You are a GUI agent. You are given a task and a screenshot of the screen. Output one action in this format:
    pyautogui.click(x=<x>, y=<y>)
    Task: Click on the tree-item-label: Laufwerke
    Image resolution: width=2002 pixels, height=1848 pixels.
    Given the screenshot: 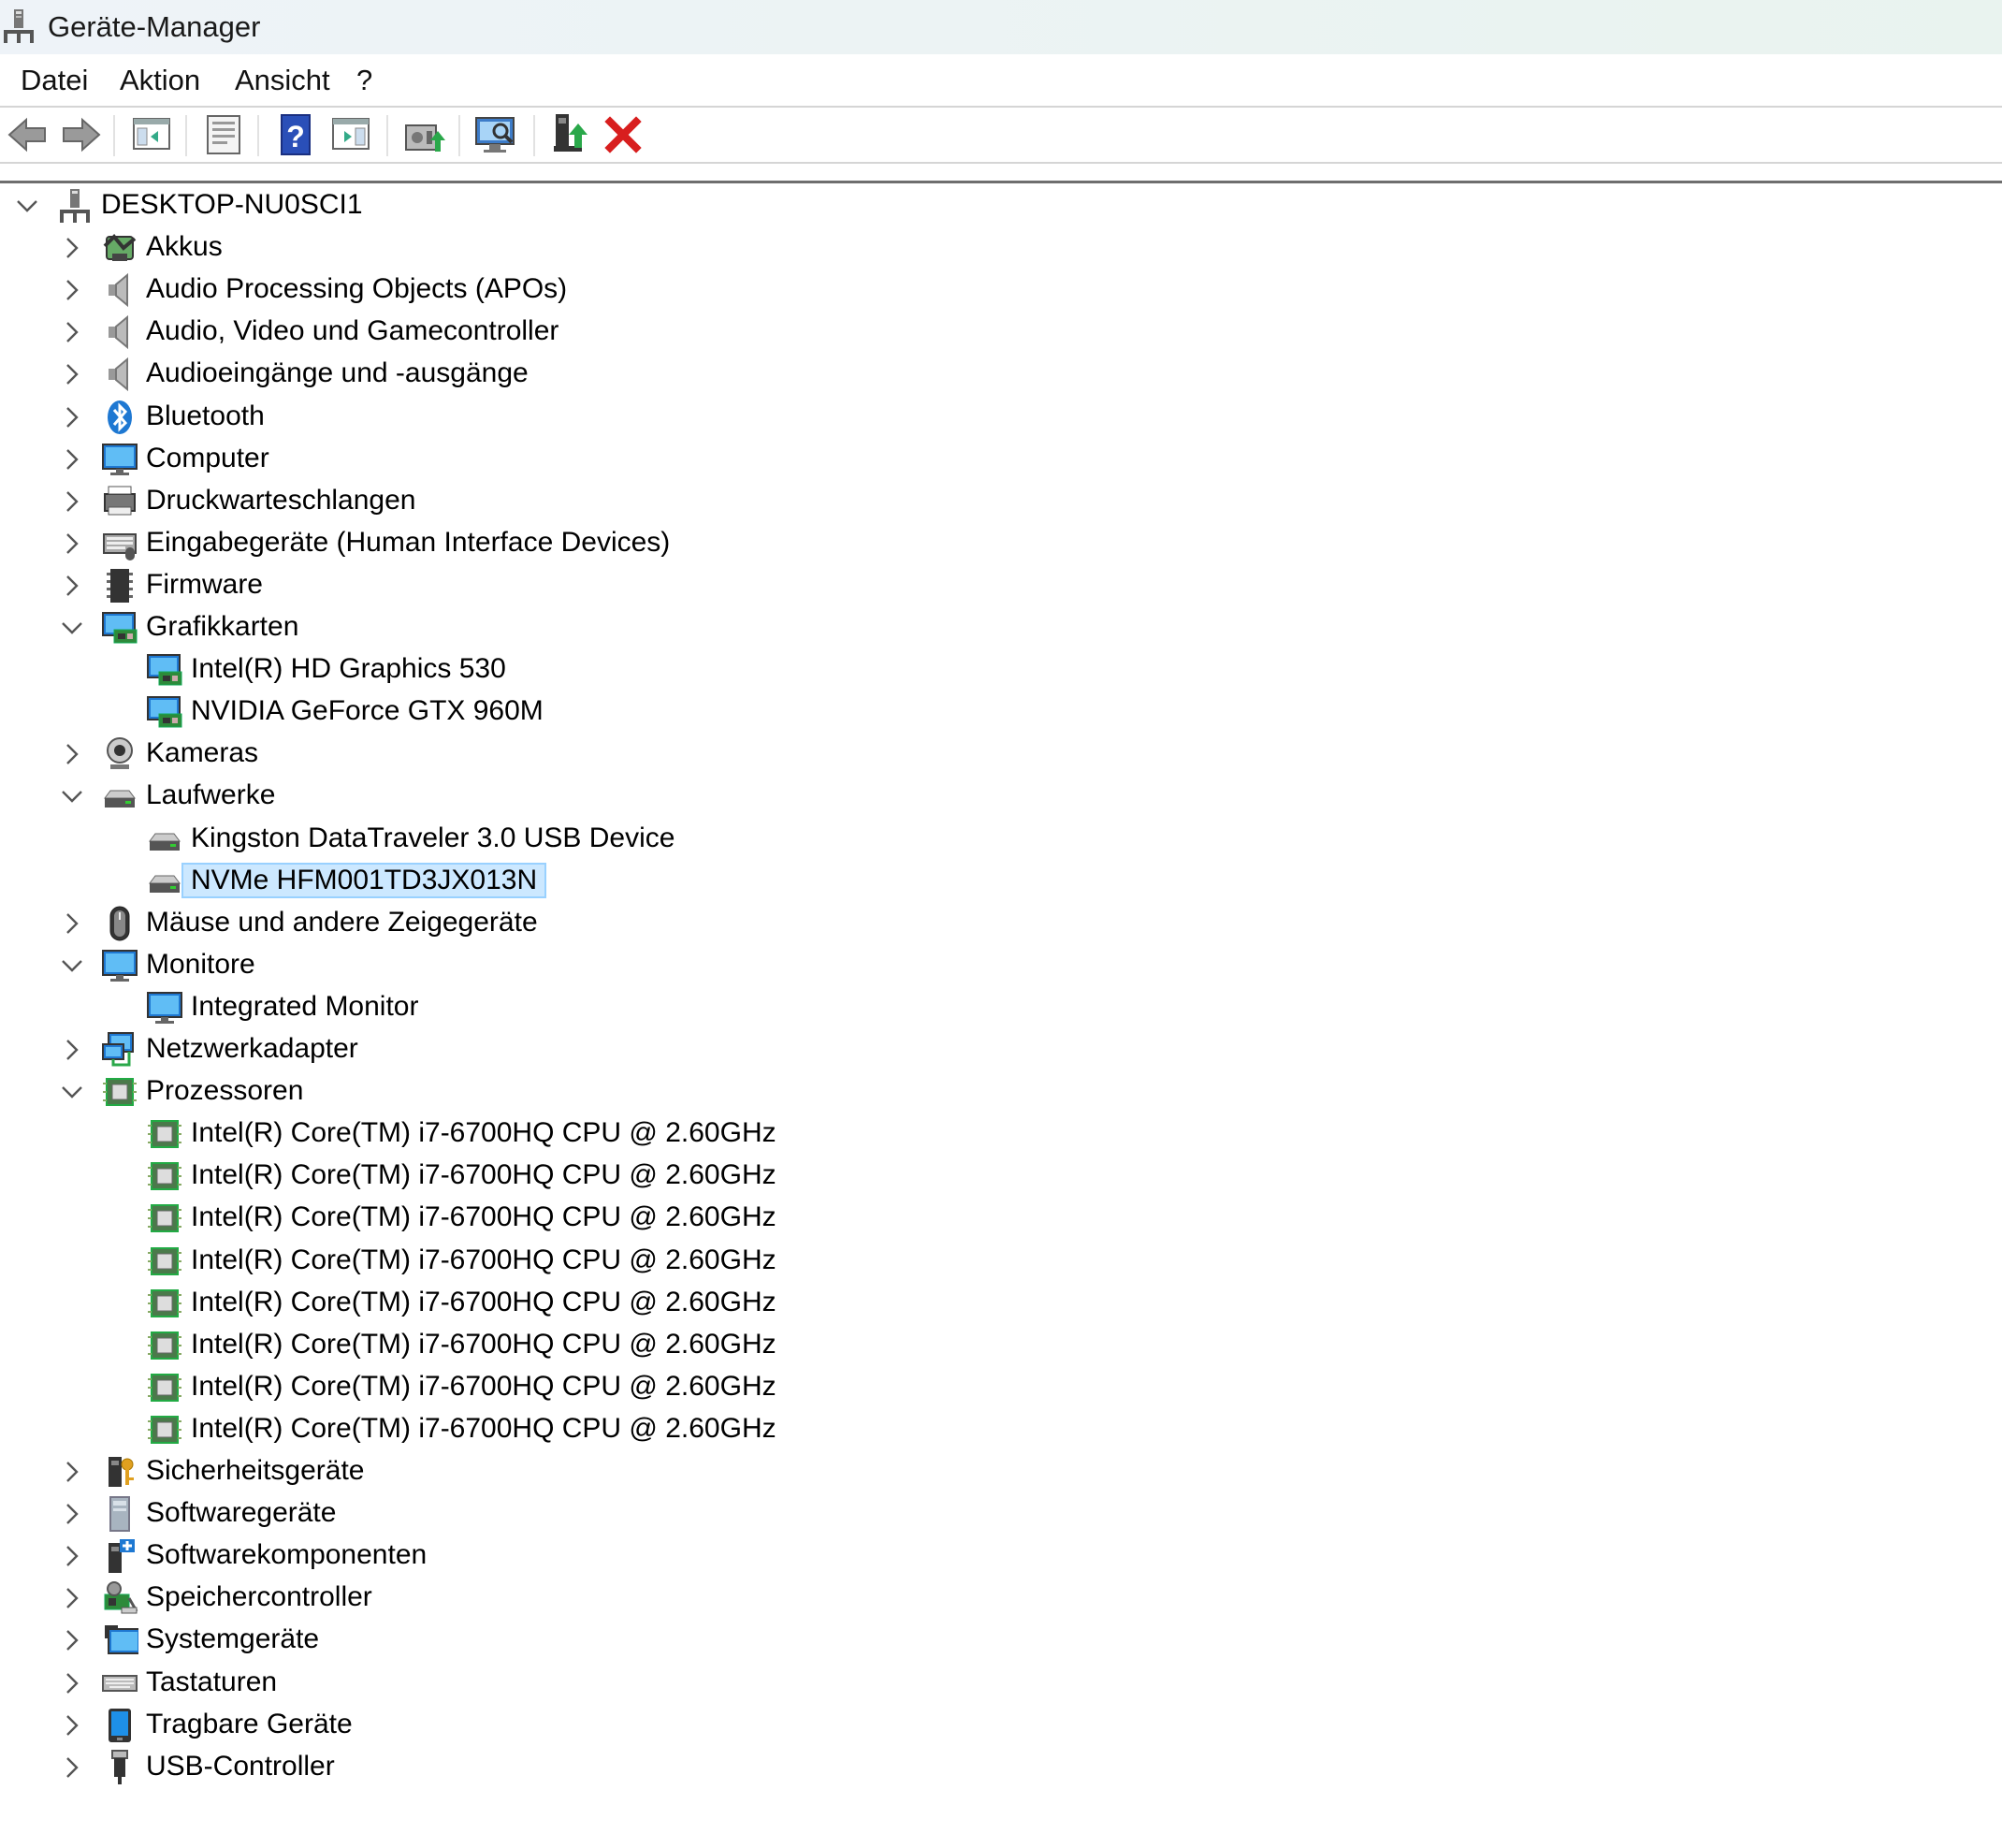 What is the action you would take?
    pyautogui.click(x=210, y=795)
    